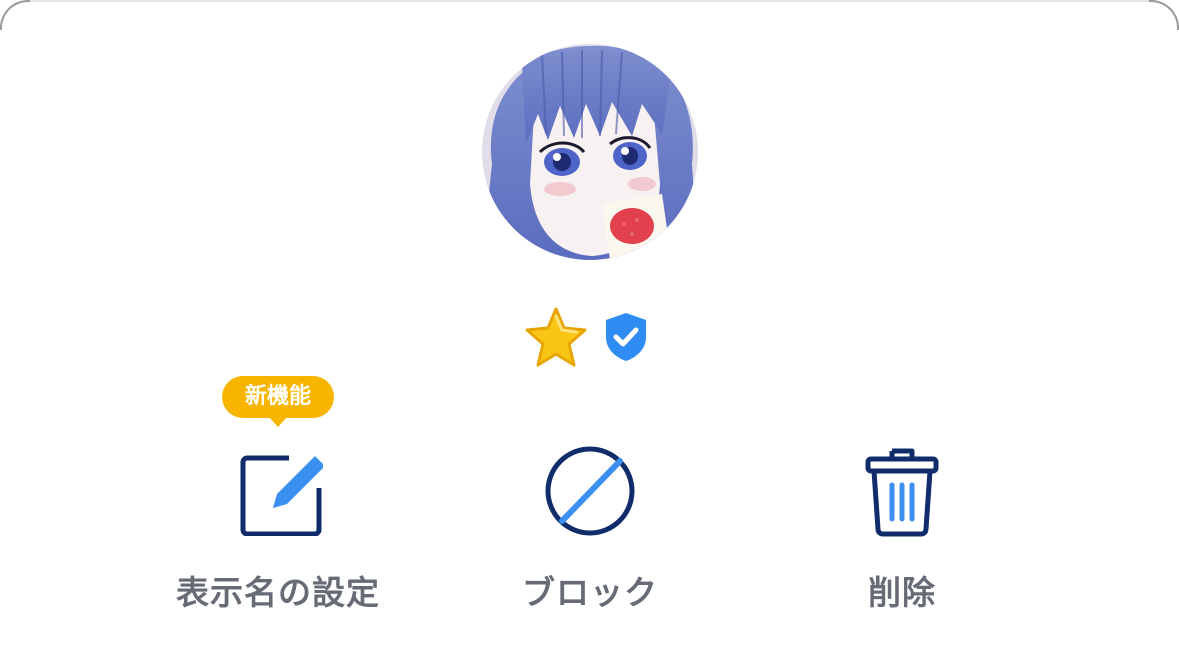 The width and height of the screenshot is (1179, 652). I want to click on delete-button: 削除, so click(902, 530).